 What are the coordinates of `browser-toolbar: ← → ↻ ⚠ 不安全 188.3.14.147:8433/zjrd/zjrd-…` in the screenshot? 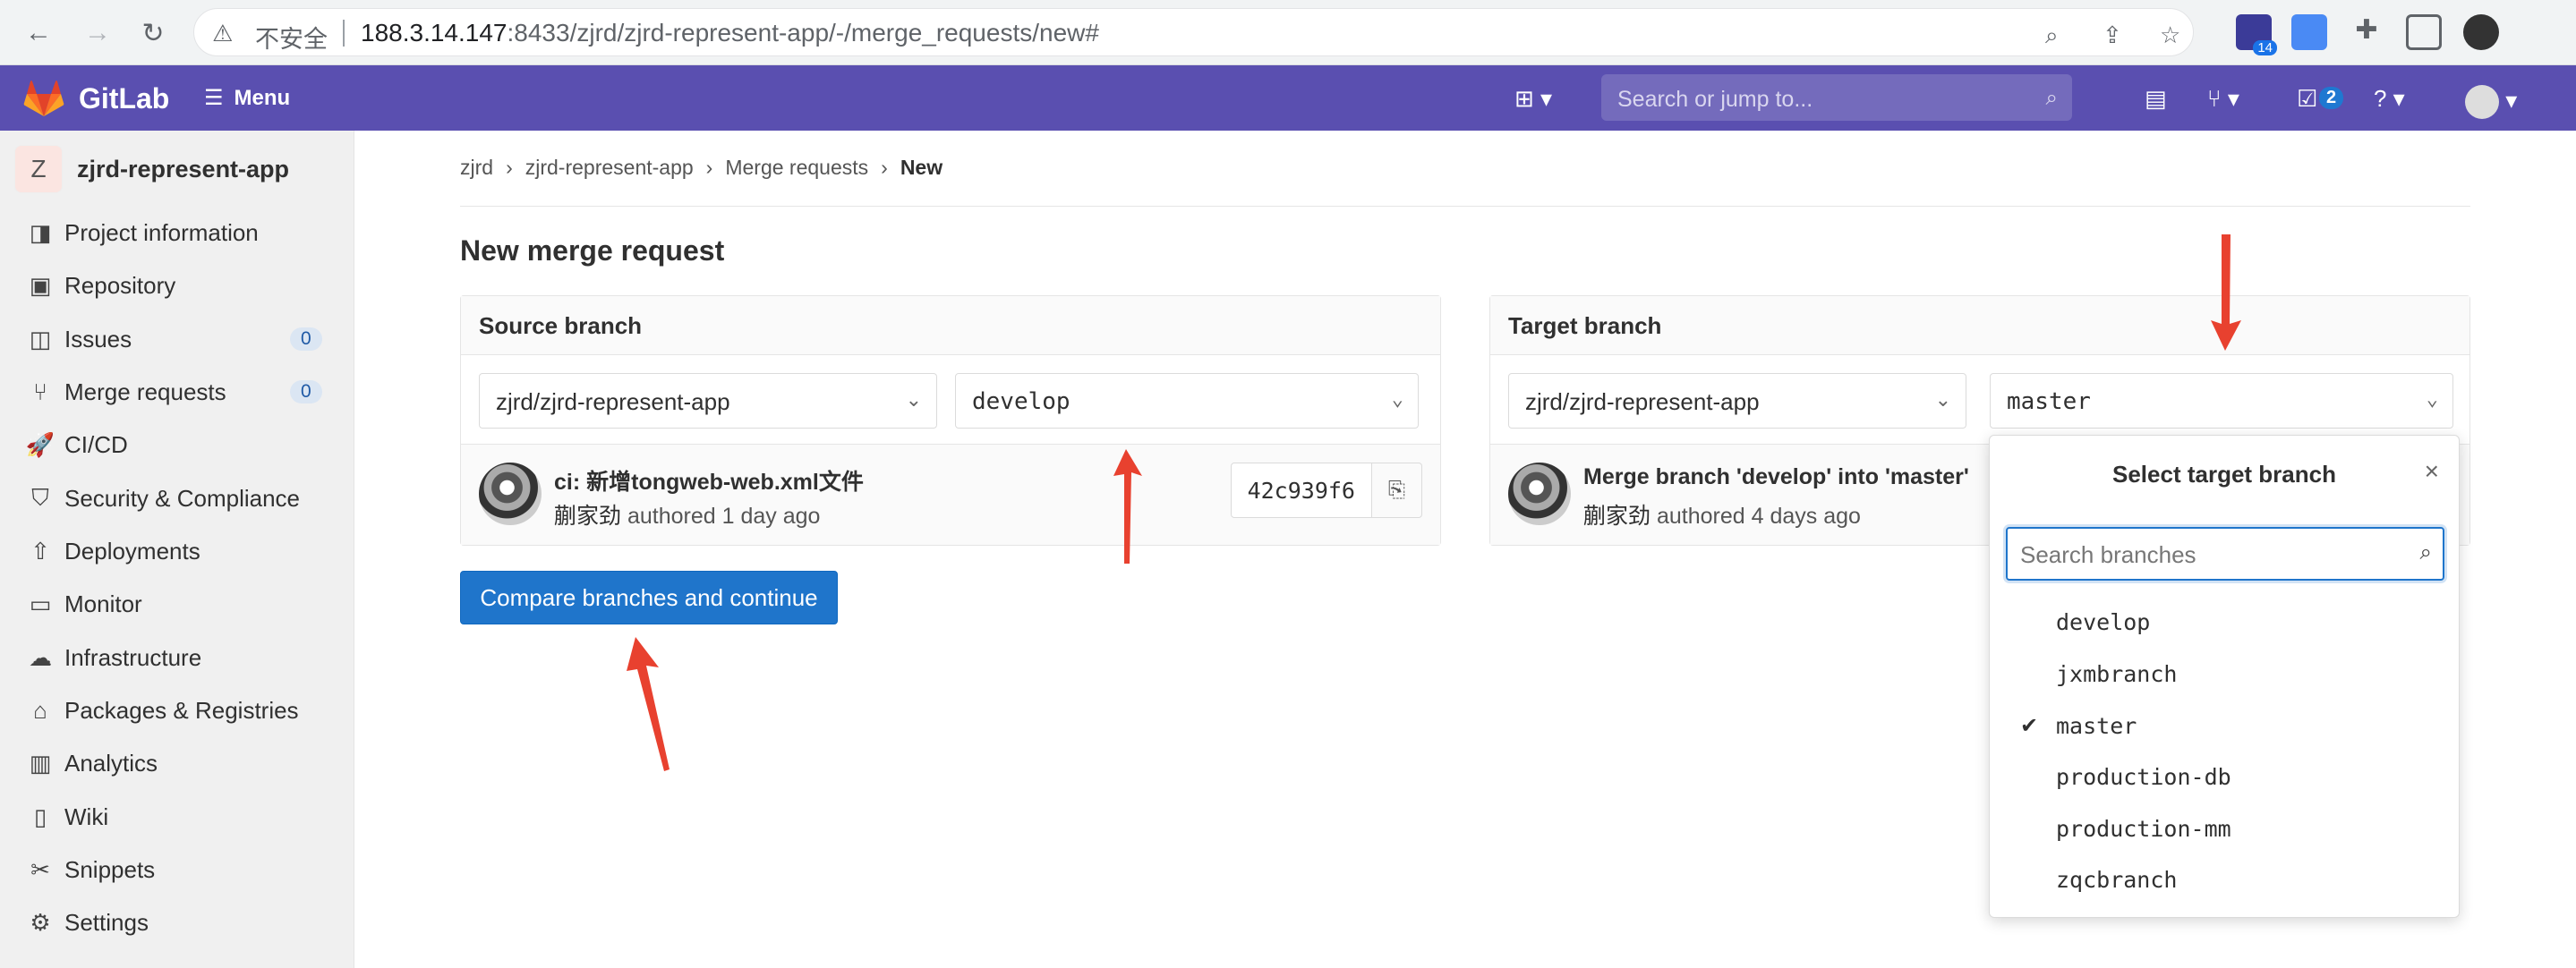 It's located at (1288, 32).